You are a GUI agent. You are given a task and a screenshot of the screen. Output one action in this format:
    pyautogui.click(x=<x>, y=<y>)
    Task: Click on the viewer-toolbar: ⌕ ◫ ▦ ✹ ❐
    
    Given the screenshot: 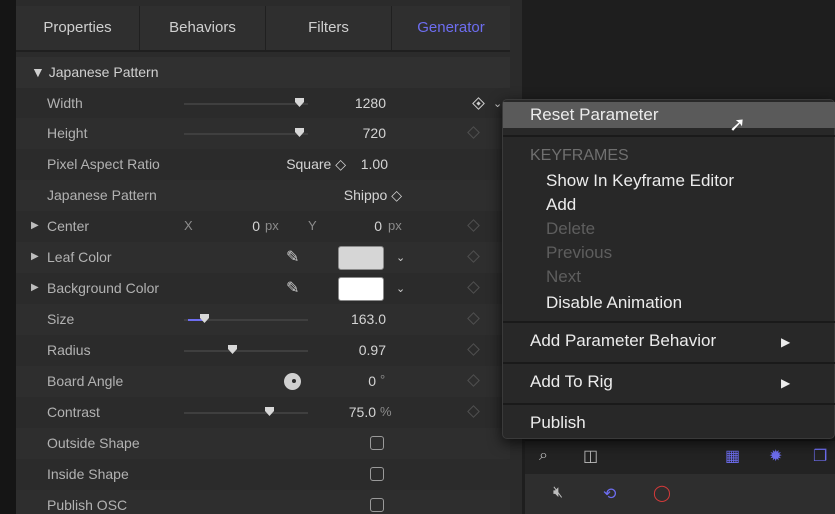 What is the action you would take?
    pyautogui.click(x=680, y=457)
    